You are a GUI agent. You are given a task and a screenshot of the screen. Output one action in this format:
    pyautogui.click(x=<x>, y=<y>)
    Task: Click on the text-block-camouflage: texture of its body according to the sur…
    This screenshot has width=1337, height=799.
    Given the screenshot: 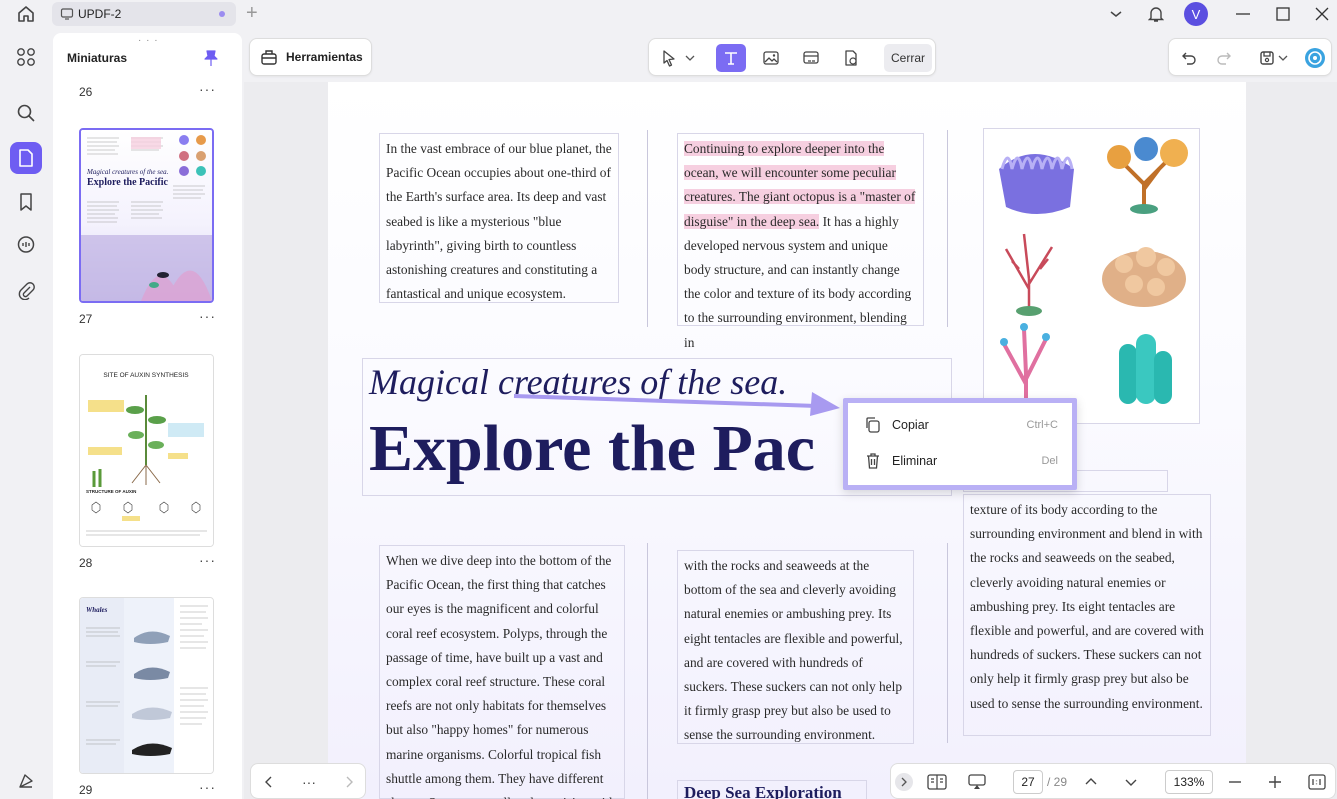 What is the action you would take?
    pyautogui.click(x=1087, y=615)
    